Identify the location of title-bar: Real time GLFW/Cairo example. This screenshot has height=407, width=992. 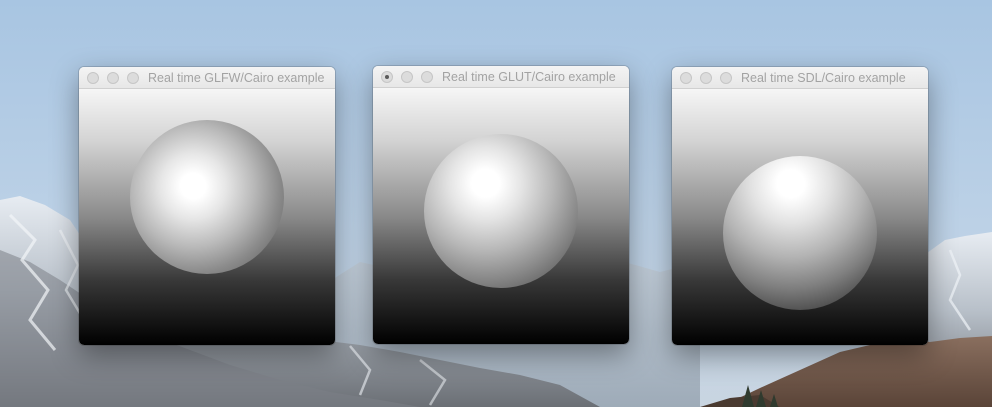
(207, 78).